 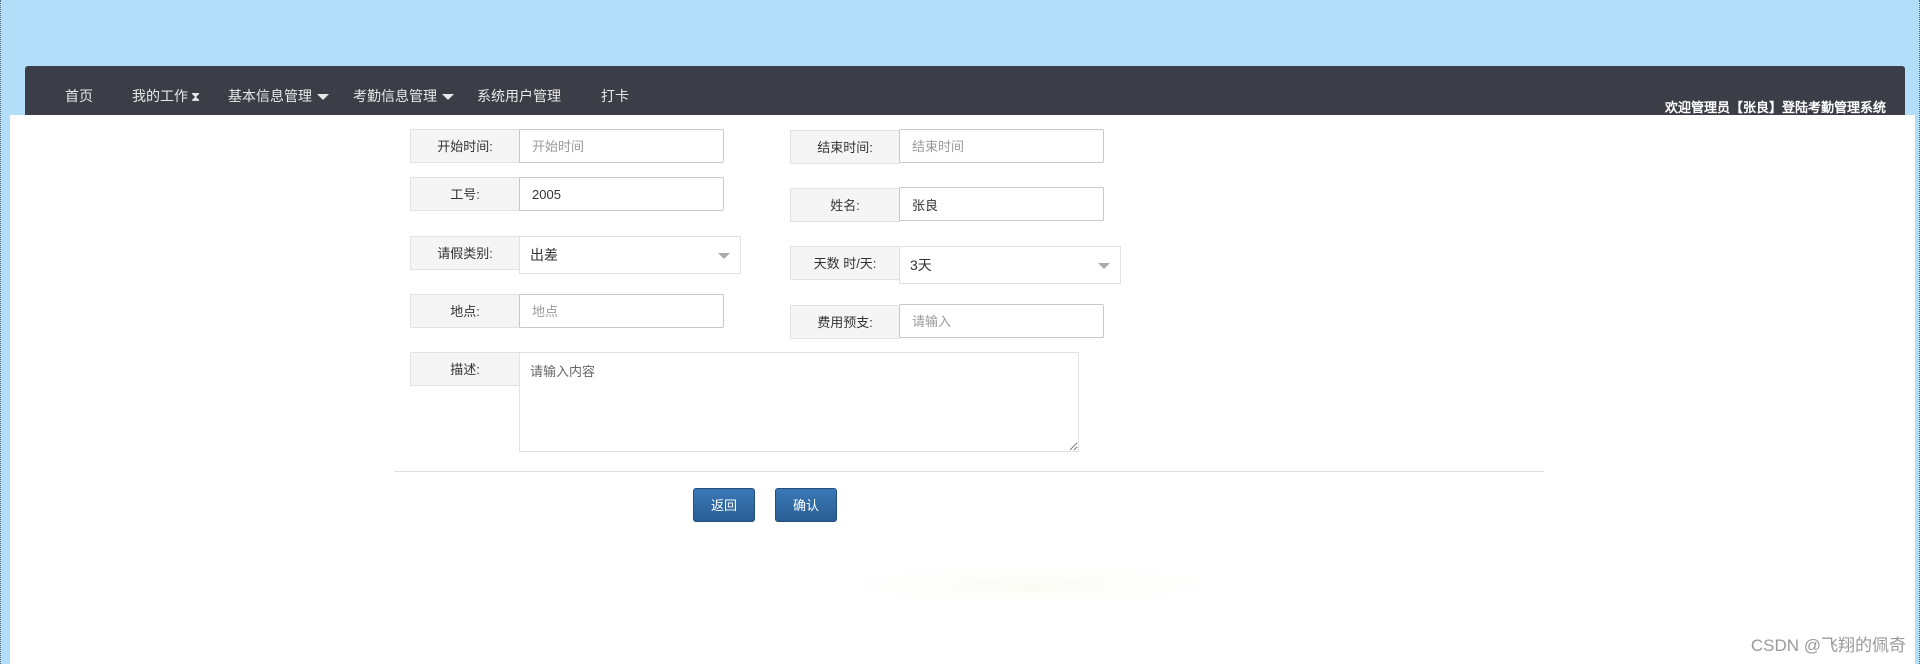 I want to click on welcome-text: 欢迎管理员【张良】登陆考勤管理系统, so click(x=1775, y=107).